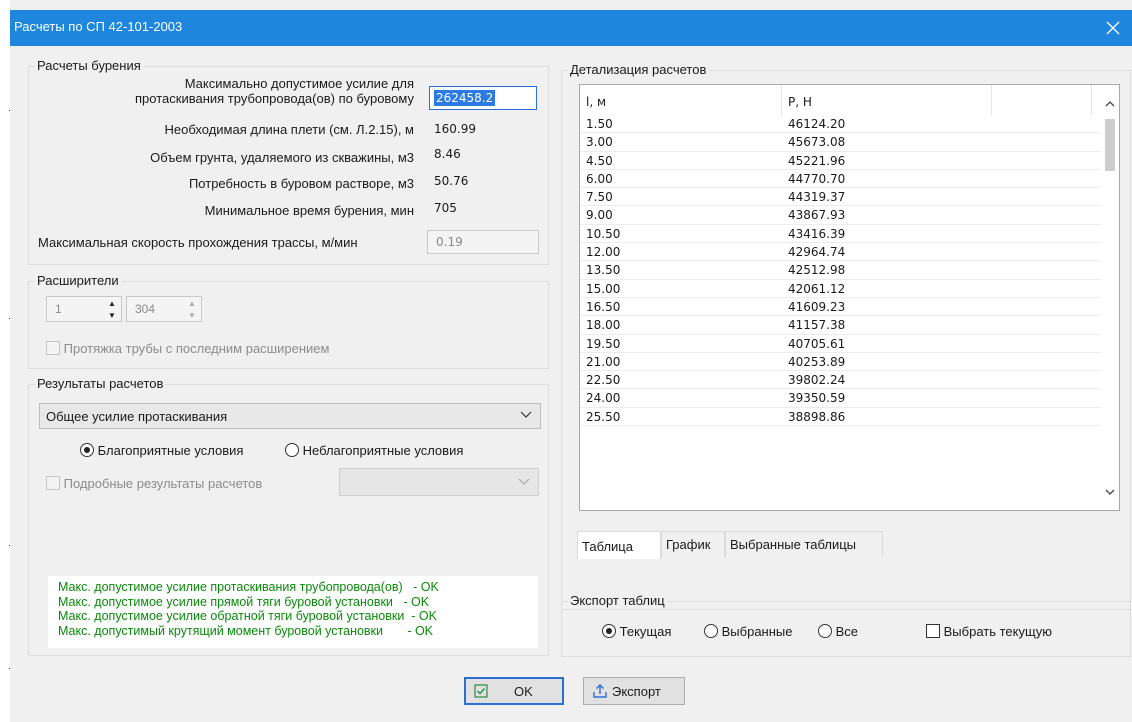 The height and width of the screenshot is (722, 1132). What do you see at coordinates (161, 450) in the screenshot?
I see `radio-favorable: Благоприятные условия` at bounding box center [161, 450].